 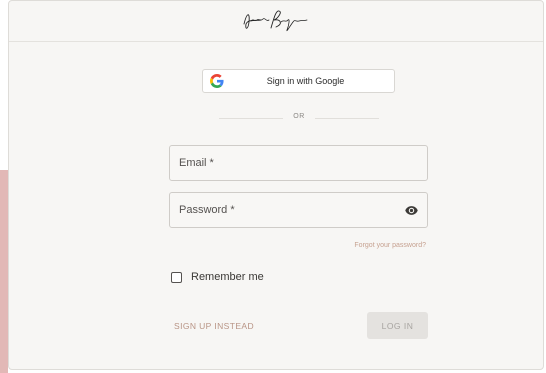 I want to click on or-divider: OR, so click(x=299, y=116).